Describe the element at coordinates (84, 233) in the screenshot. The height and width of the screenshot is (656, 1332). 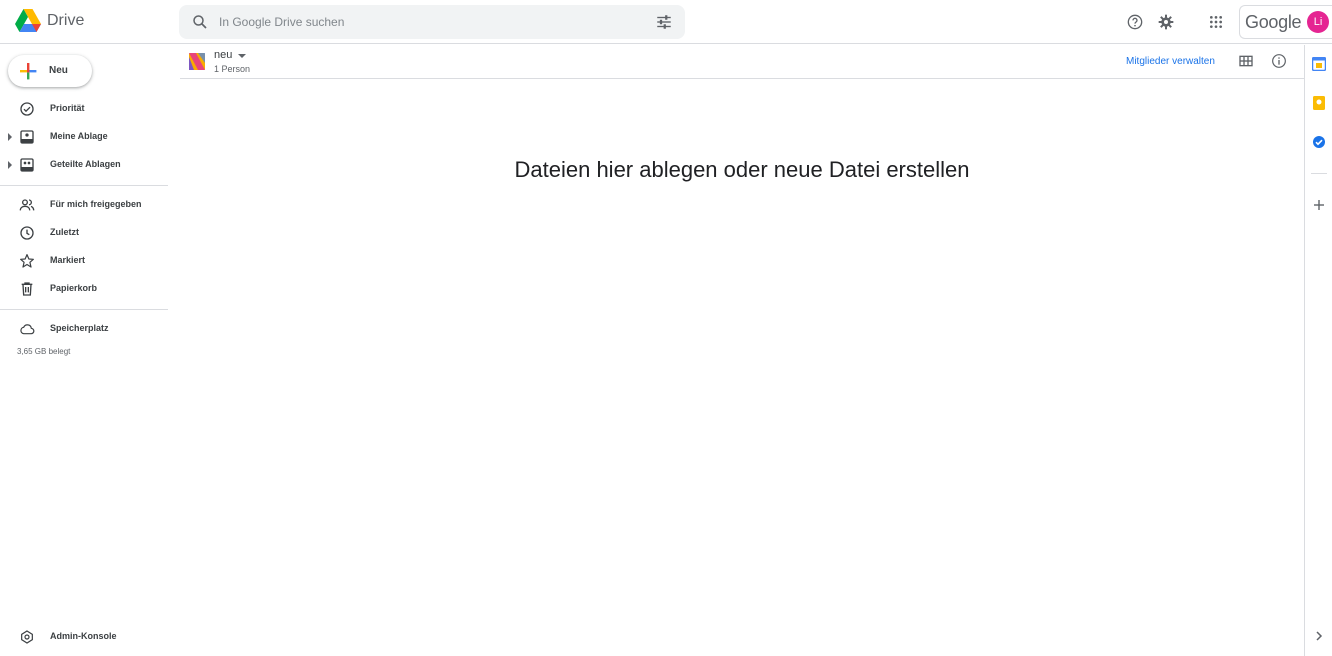
I see `sidebar-item-zuletzt: Zuletzt` at that location.